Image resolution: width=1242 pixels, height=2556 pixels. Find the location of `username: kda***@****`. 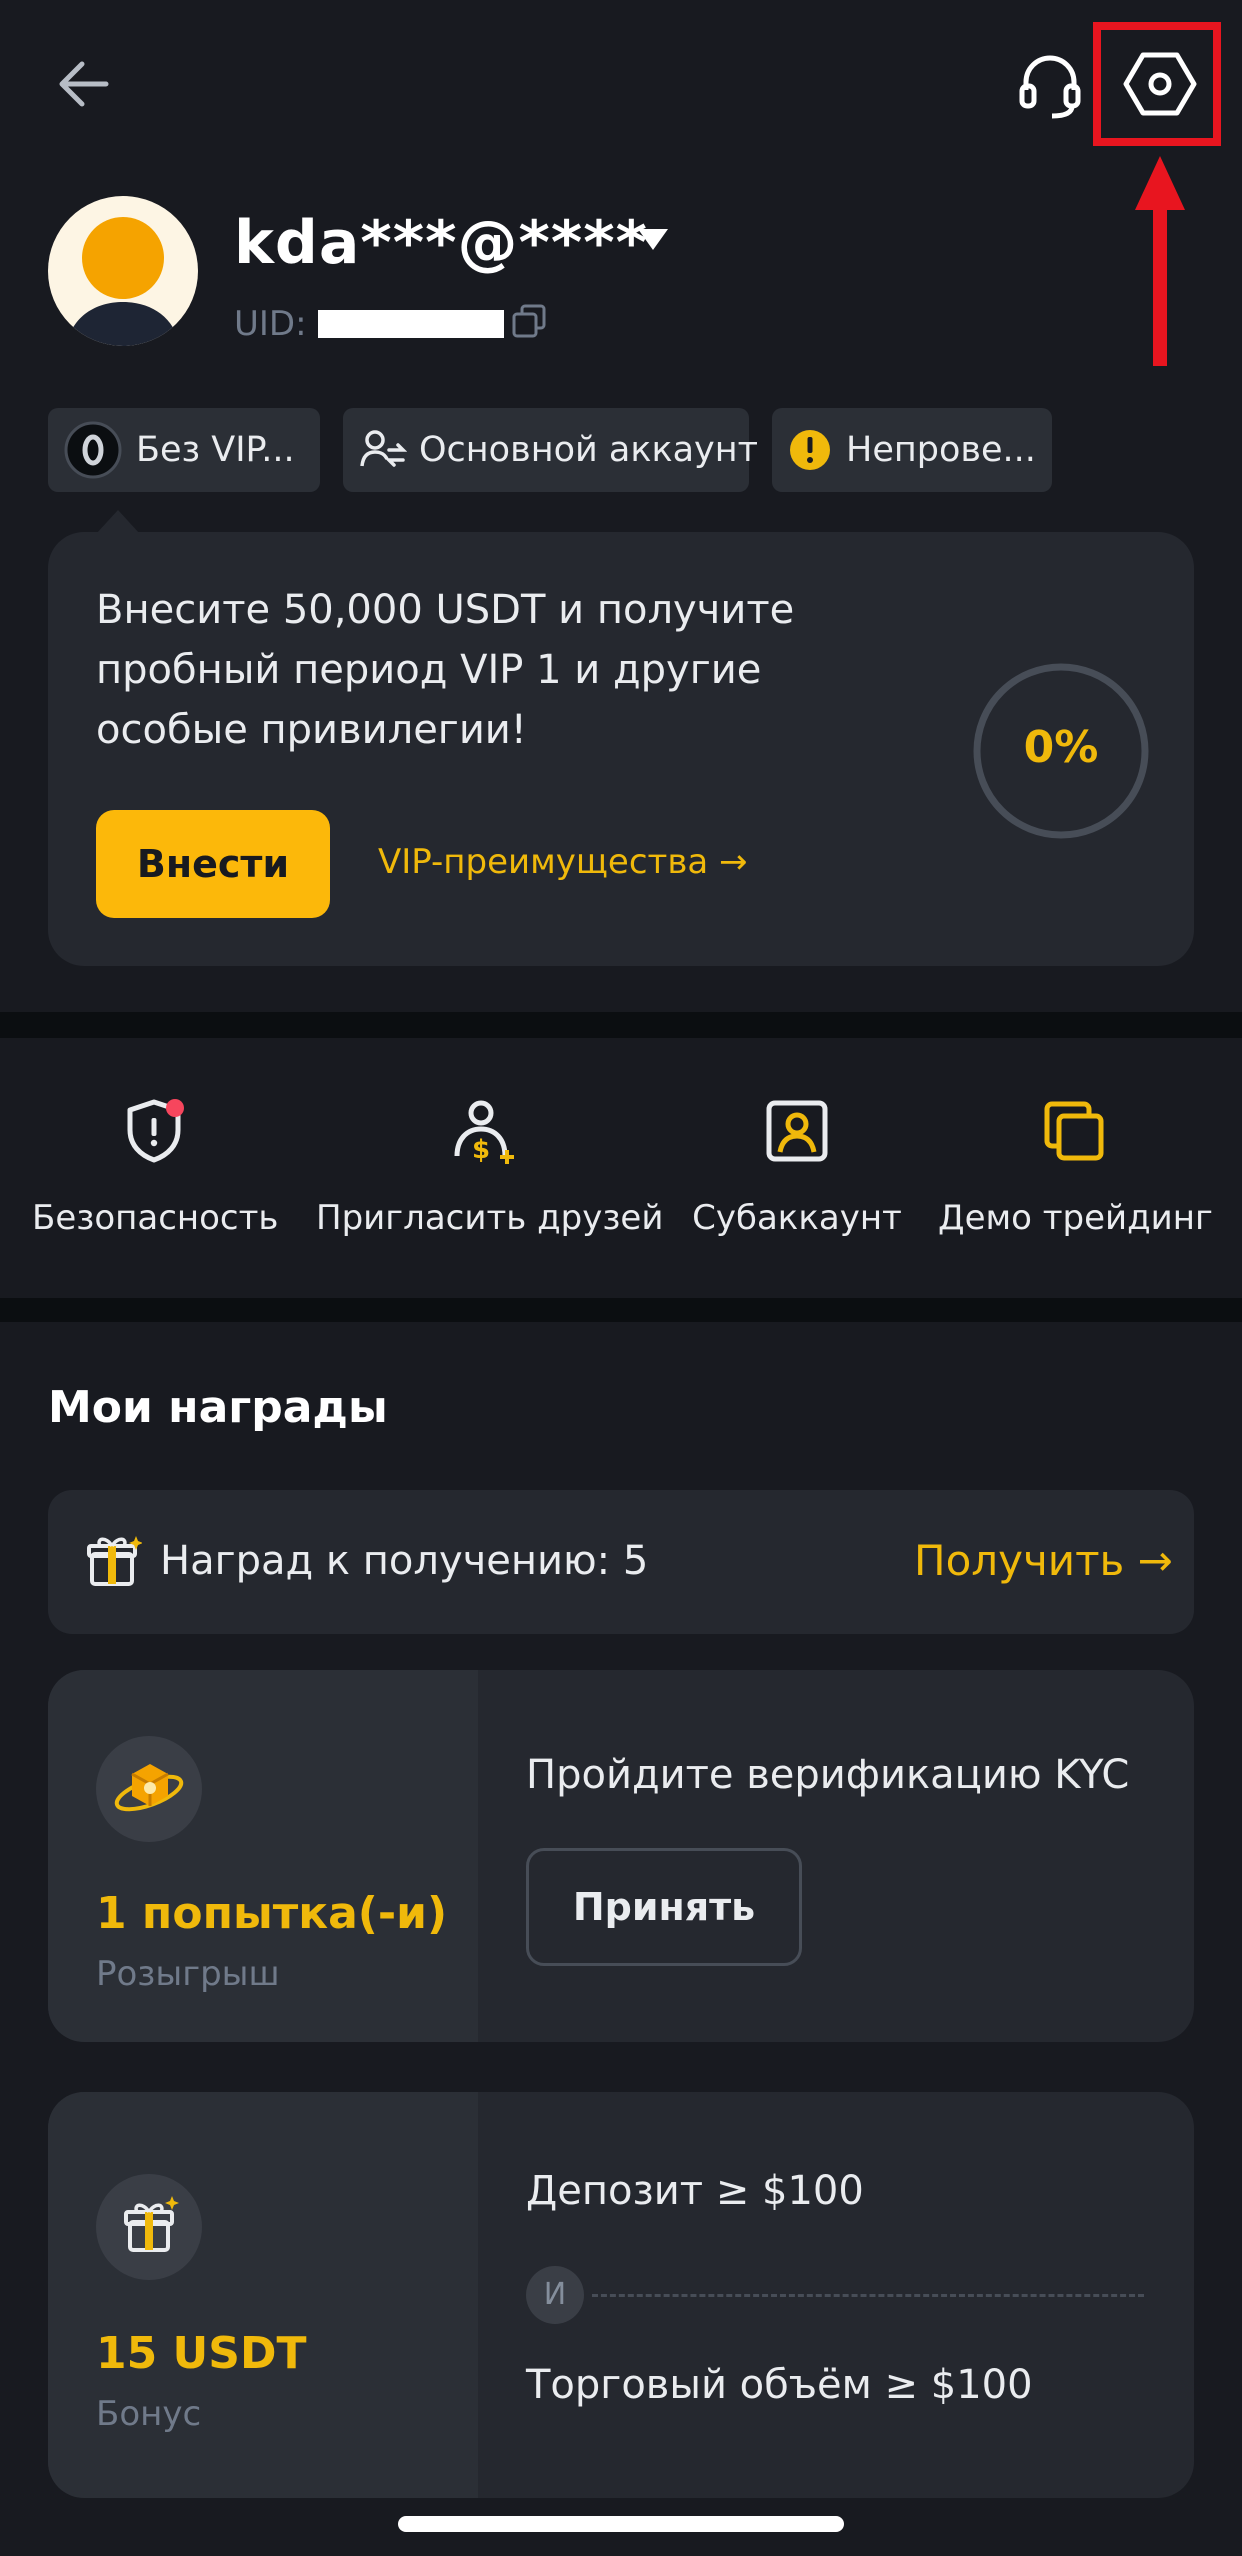

username: kda***@**** is located at coordinates (441, 243).